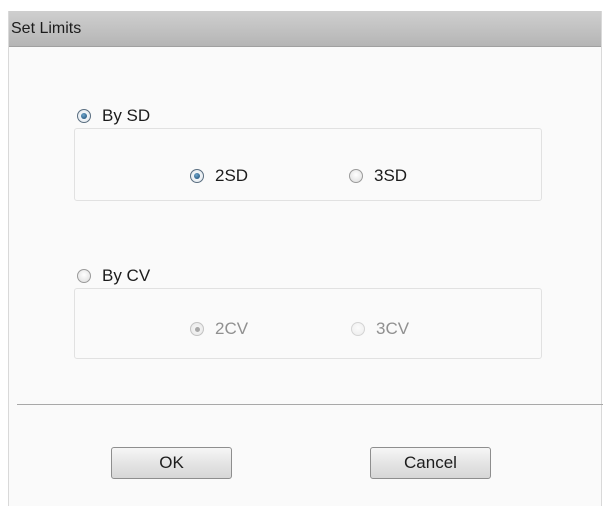  What do you see at coordinates (305, 29) in the screenshot?
I see `dialog-titlebar: Set Limits` at bounding box center [305, 29].